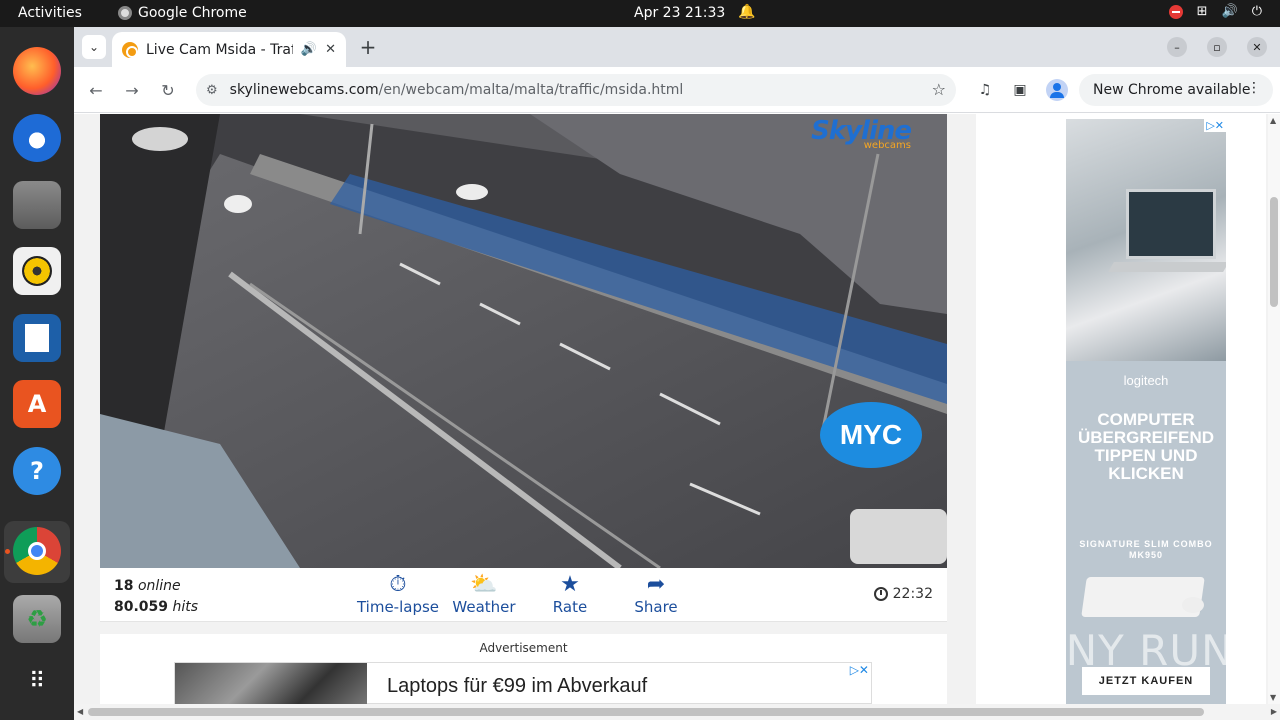 Image resolution: width=1280 pixels, height=720 pixels. What do you see at coordinates (1257, 47) in the screenshot?
I see `close-window-button: ✕` at bounding box center [1257, 47].